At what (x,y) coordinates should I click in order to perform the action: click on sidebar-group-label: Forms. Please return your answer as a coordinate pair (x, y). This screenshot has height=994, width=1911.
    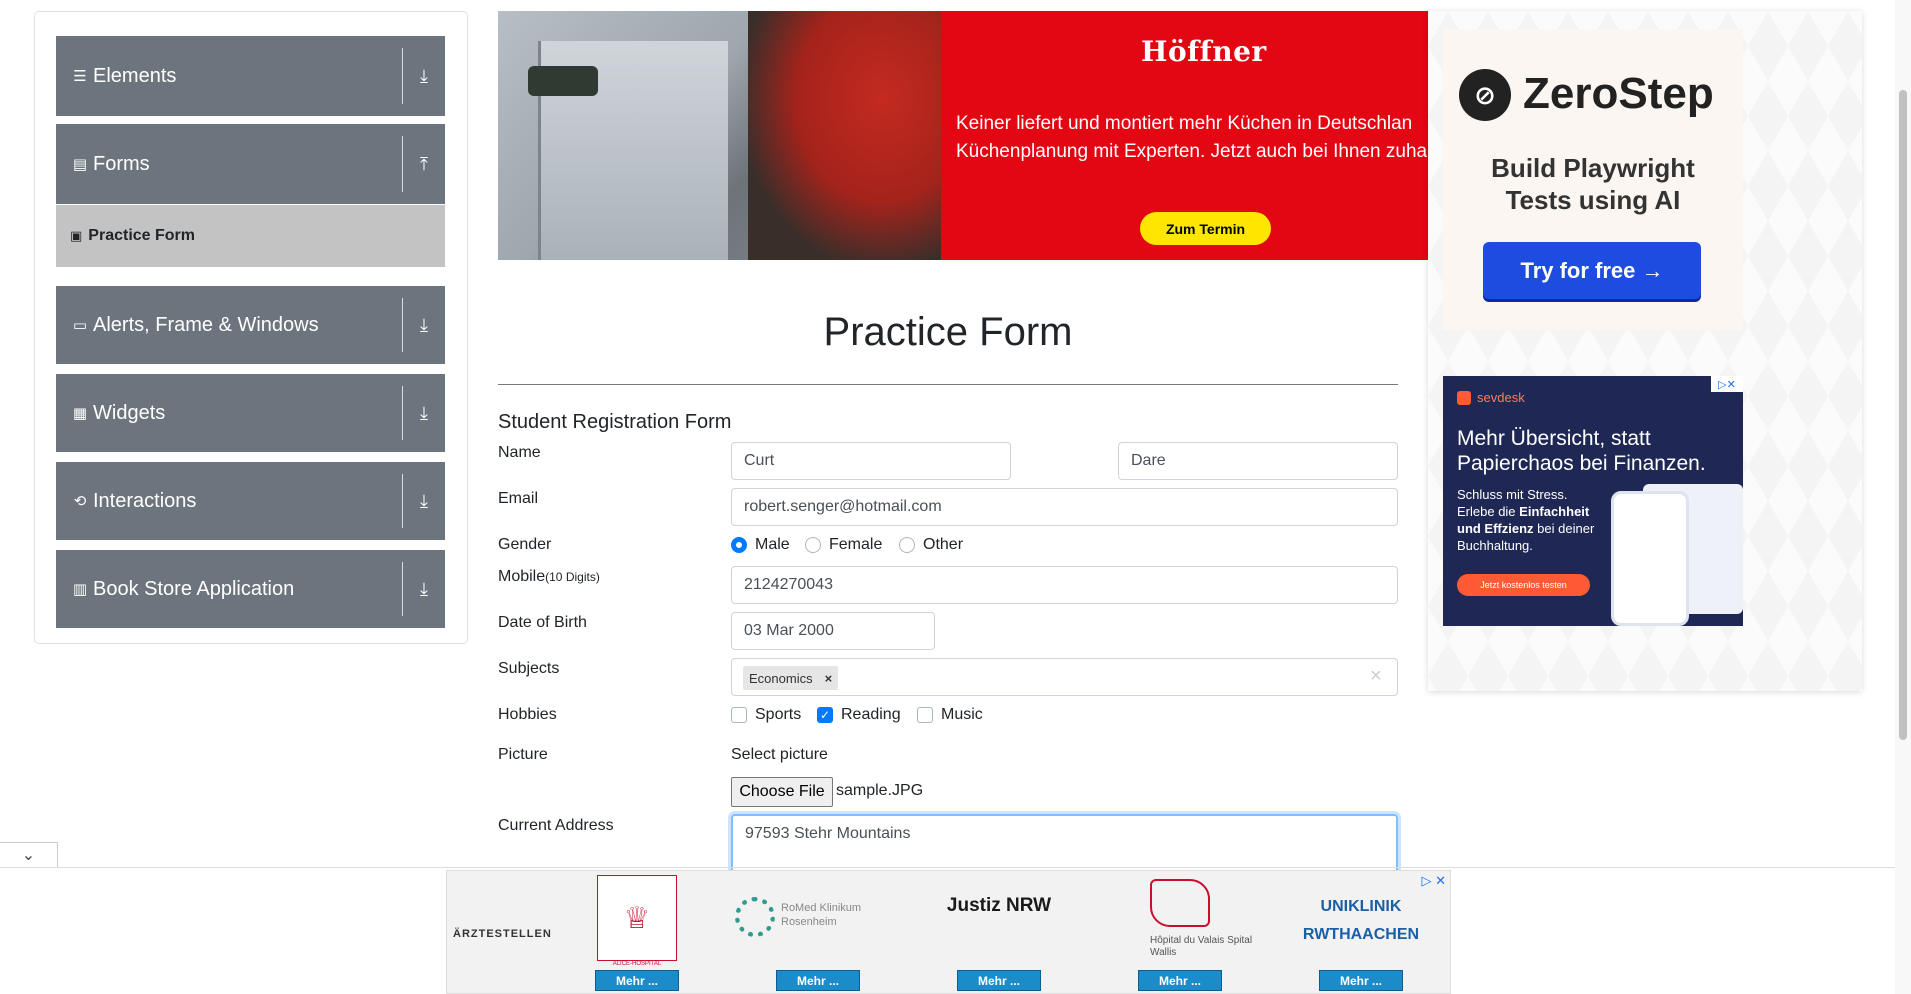
    Looking at the image, I should click on (121, 163).